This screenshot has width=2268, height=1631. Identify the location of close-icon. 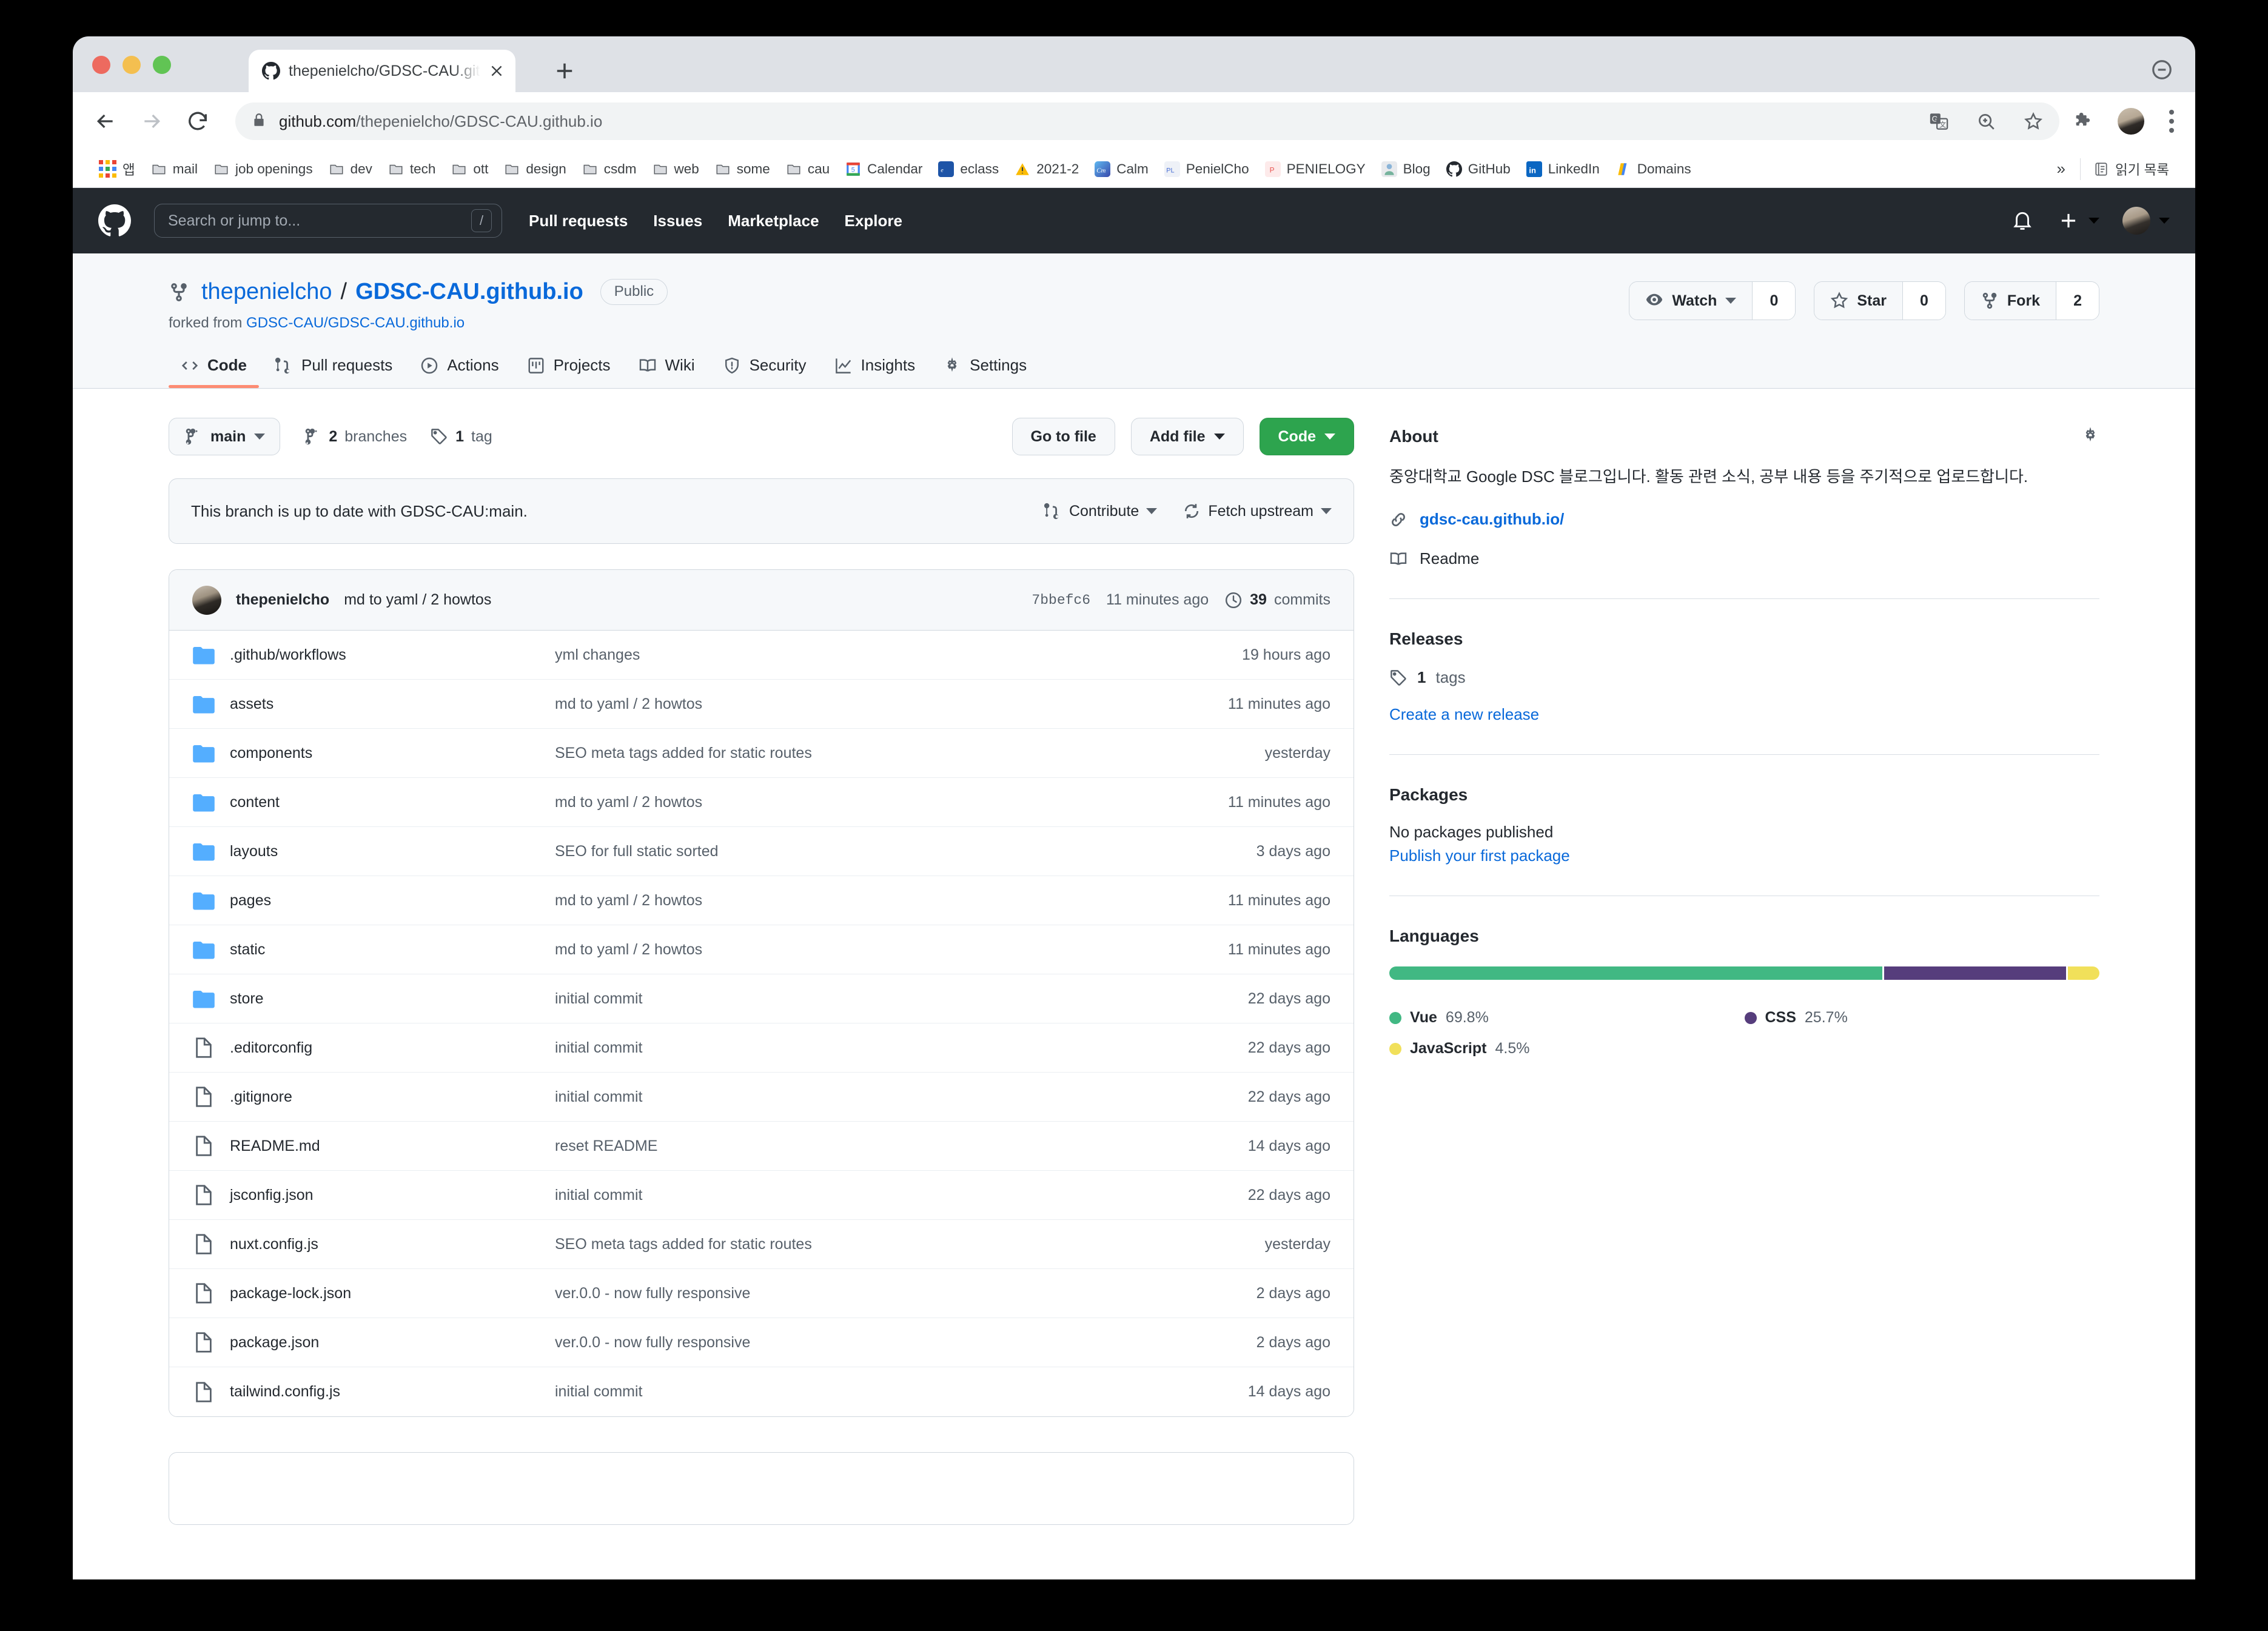
(497, 71).